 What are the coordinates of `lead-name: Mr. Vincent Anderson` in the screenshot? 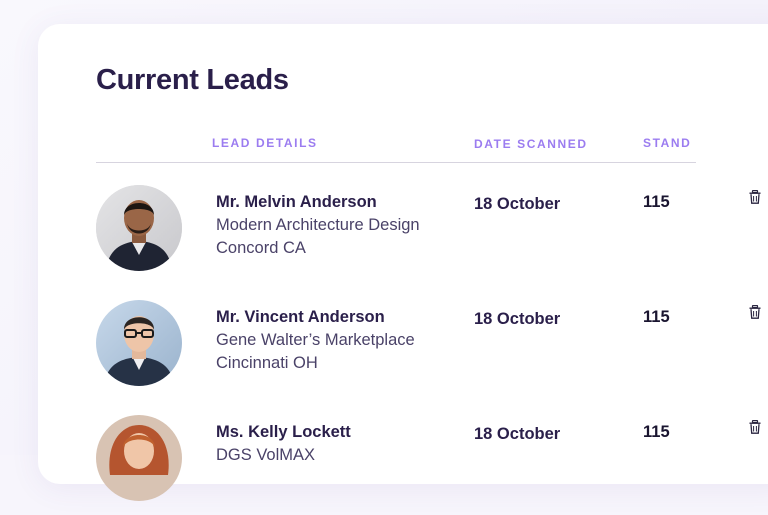 It's located at (300, 317).